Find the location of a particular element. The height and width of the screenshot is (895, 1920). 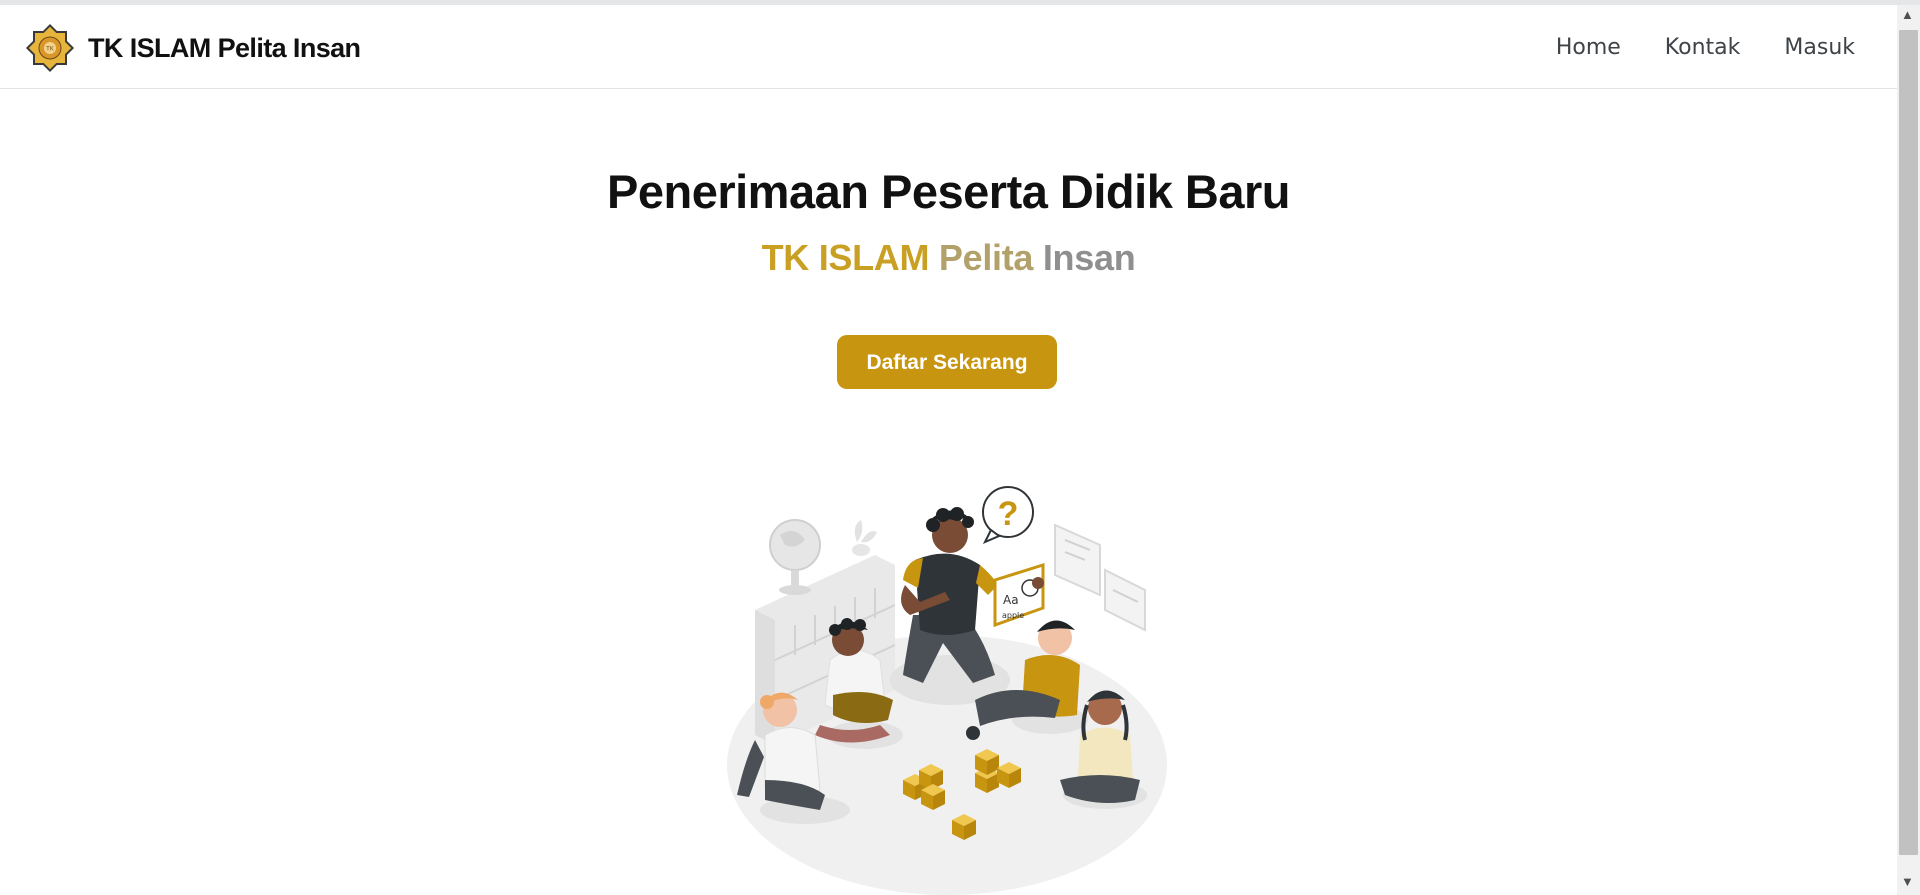

subtitle-part-pelita: Pelita is located at coordinates (986, 257).